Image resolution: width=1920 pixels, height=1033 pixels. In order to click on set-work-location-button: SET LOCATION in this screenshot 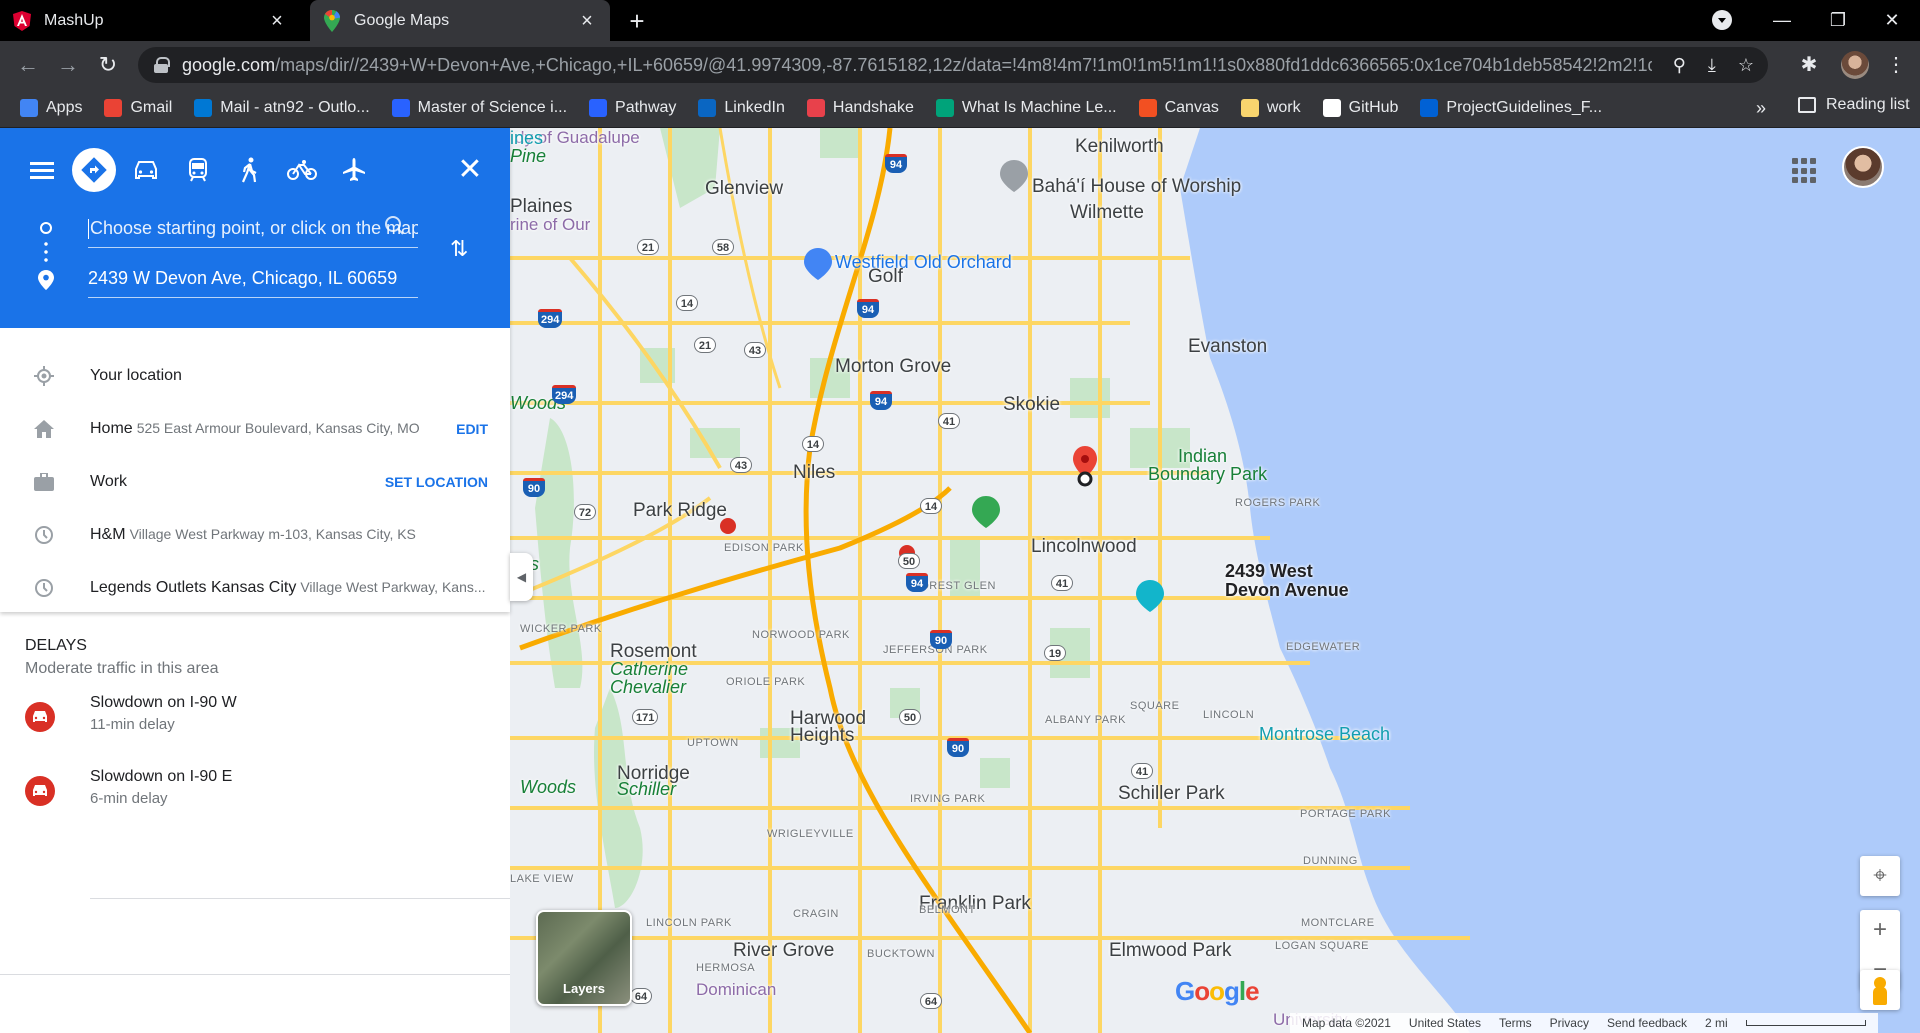, I will do `click(436, 482)`.